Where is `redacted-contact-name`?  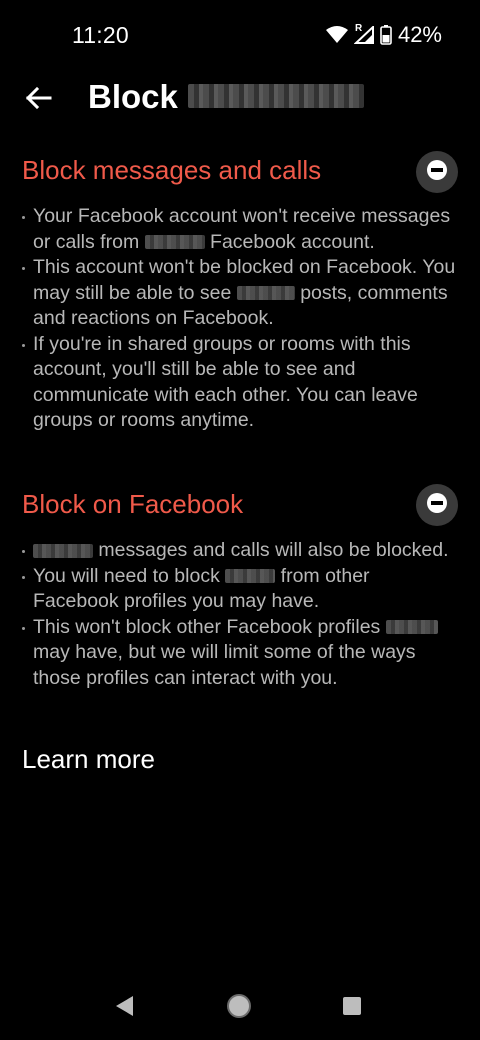 redacted-contact-name is located at coordinates (275, 96).